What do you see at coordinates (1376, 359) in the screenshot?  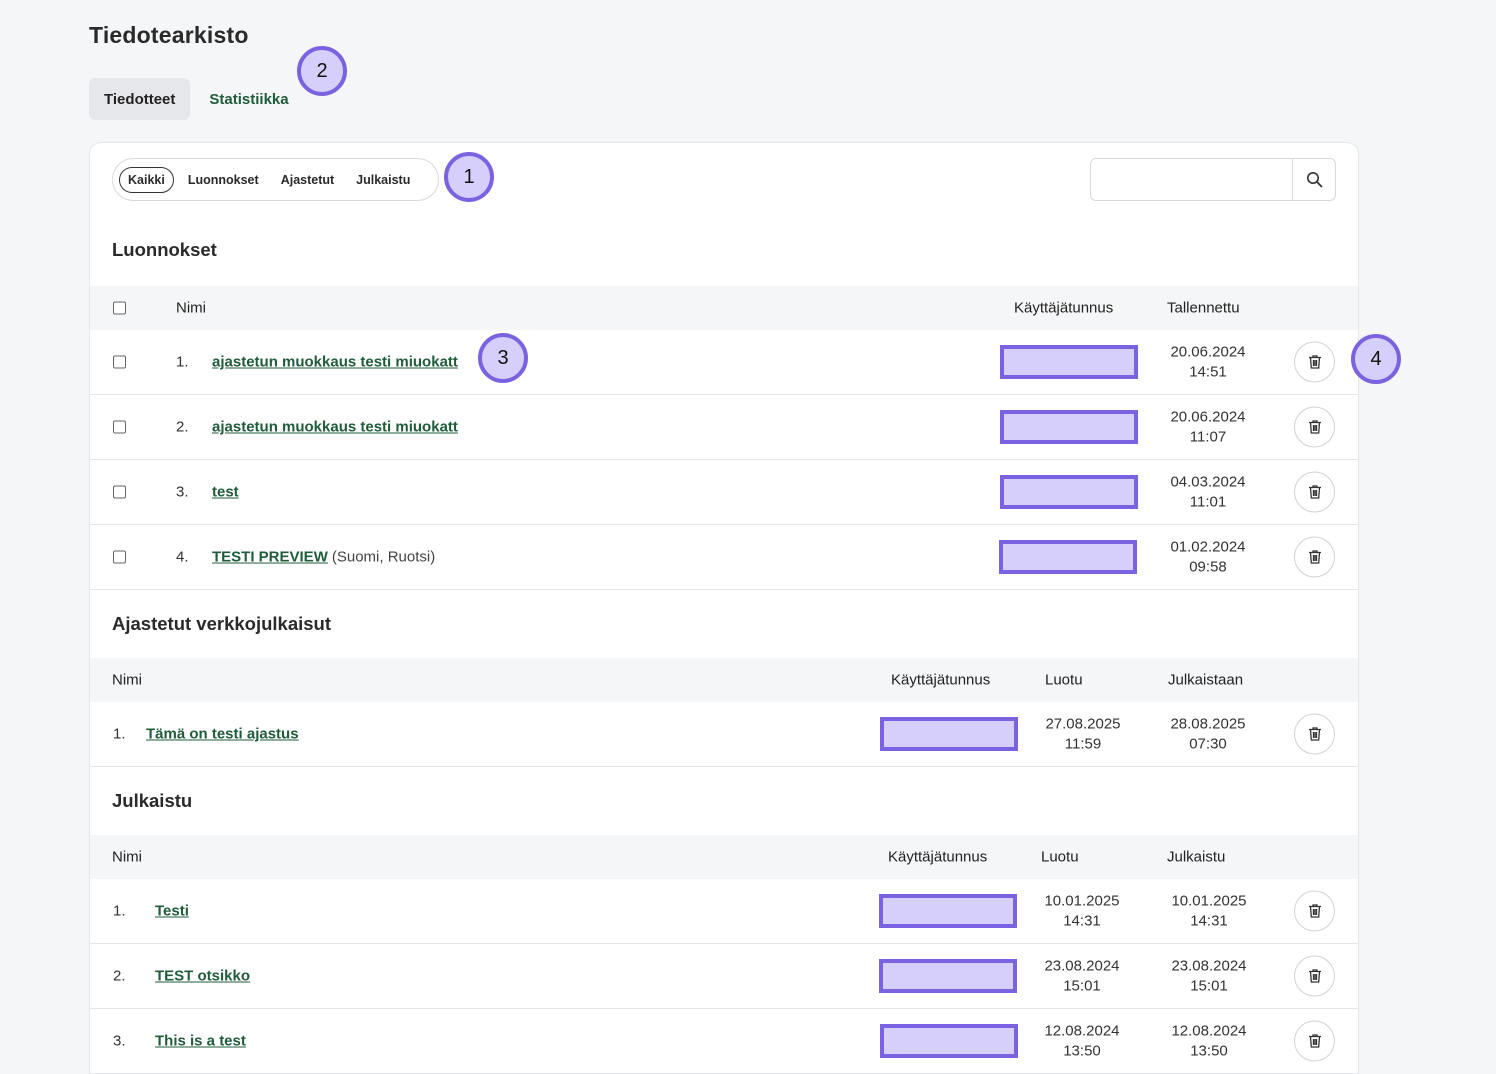 I see `annotation-badge: 4` at bounding box center [1376, 359].